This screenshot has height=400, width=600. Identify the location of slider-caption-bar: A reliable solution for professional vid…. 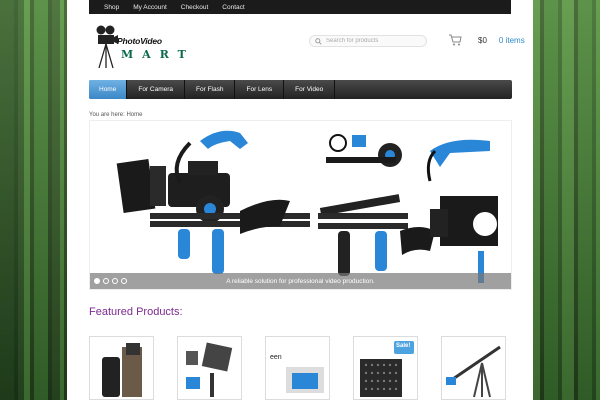
(300, 281).